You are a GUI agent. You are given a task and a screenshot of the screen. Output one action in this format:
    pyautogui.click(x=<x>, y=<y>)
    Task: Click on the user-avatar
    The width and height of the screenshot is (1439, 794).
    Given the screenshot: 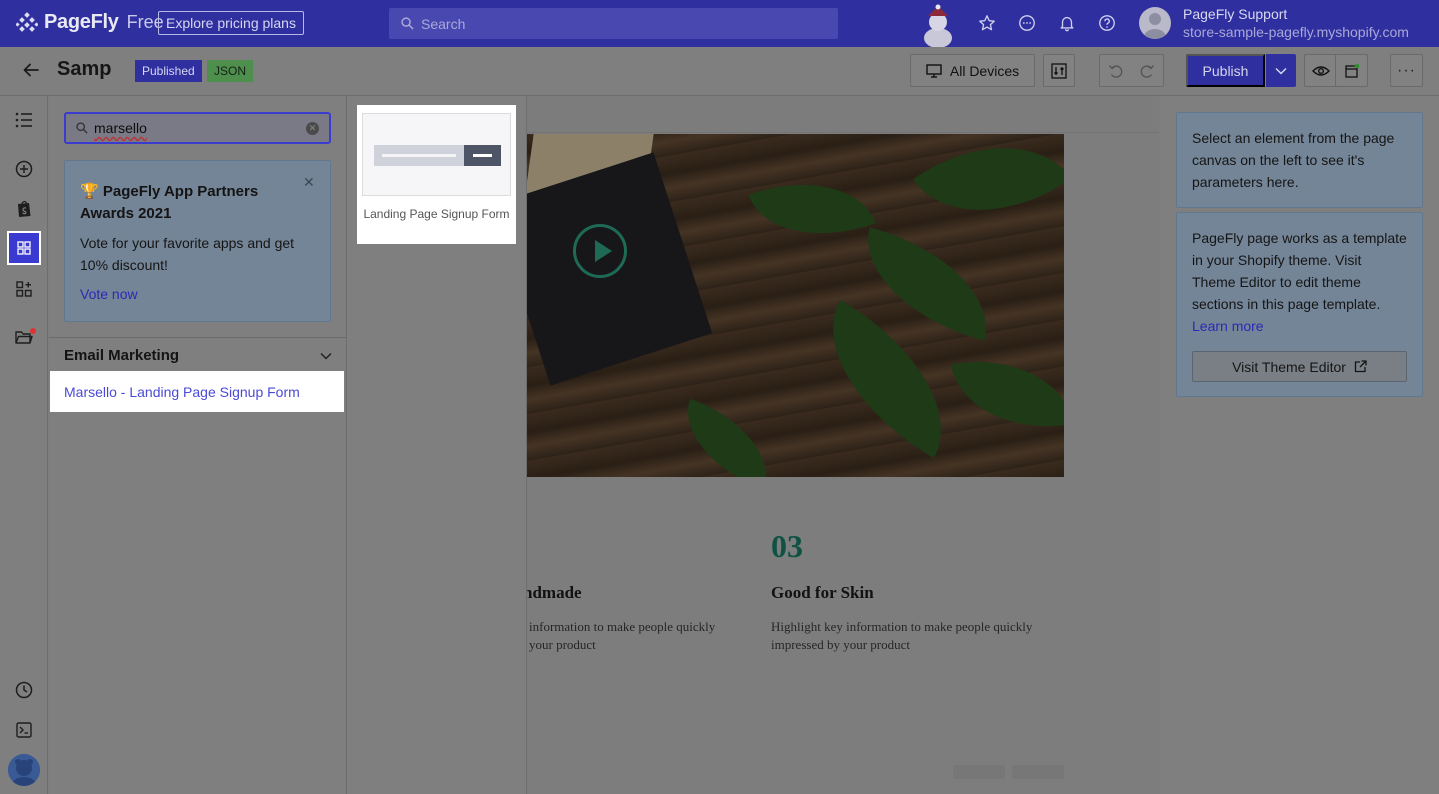 What is the action you would take?
    pyautogui.click(x=1155, y=23)
    